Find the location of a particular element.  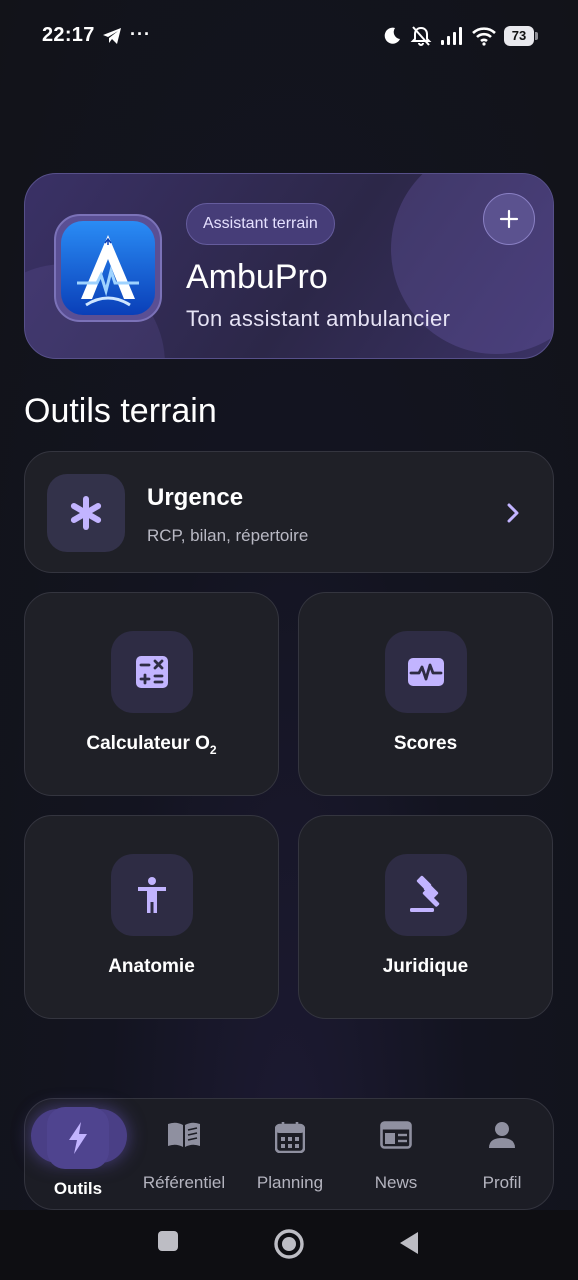

bell-muted-icon is located at coordinates (421, 36).